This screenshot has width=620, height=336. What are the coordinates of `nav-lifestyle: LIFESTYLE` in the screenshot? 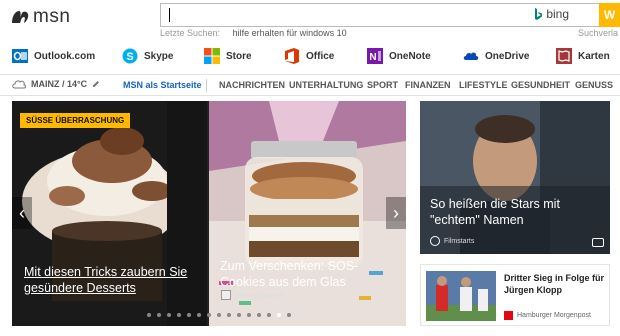 It's located at (483, 85).